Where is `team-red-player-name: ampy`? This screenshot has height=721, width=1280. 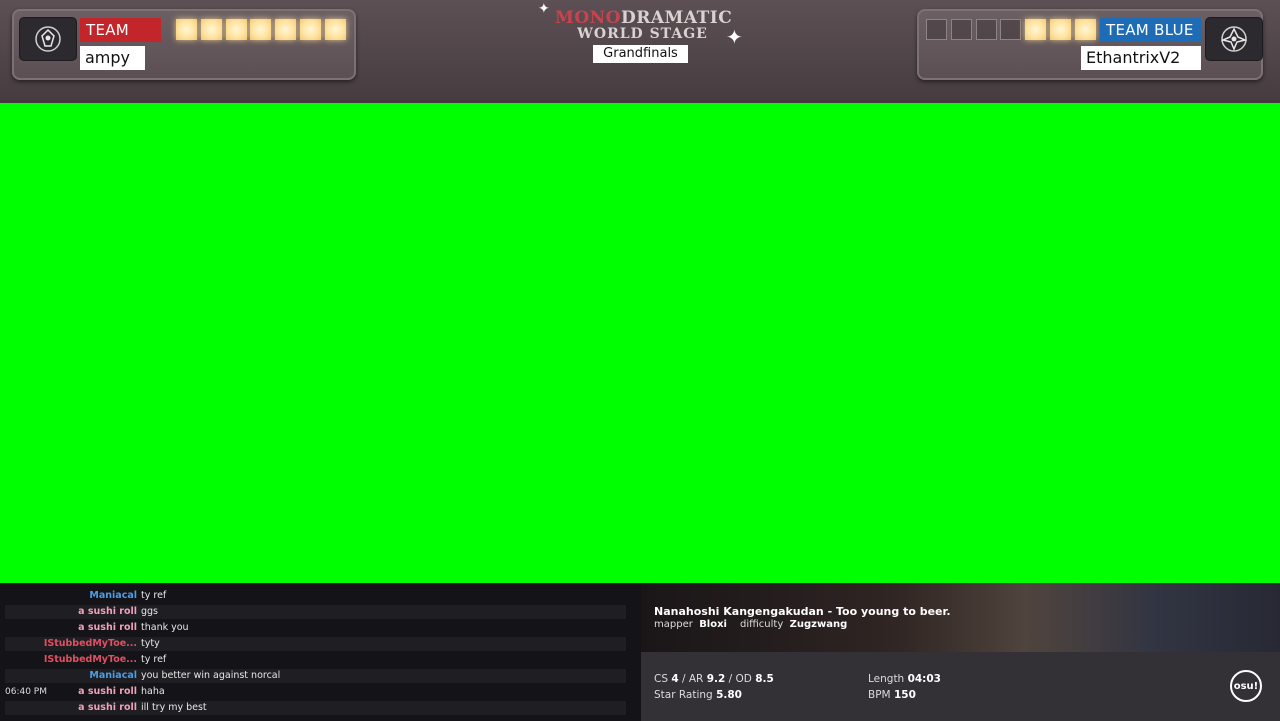
team-red-player-name: ampy is located at coordinates (112, 58).